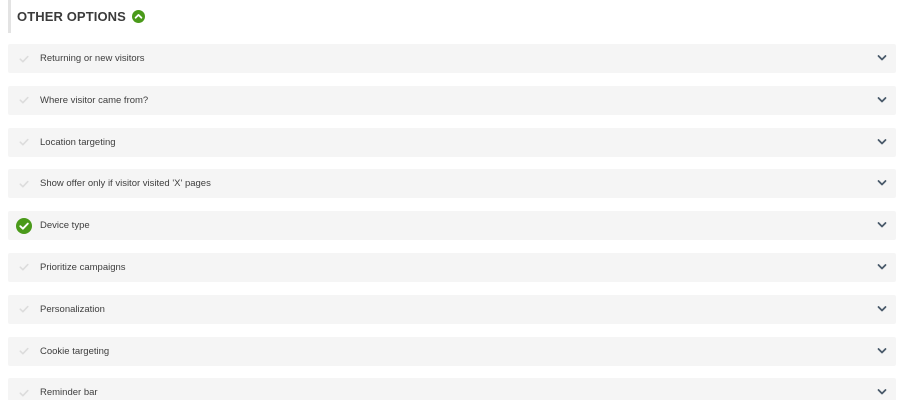  Describe the element at coordinates (452, 351) in the screenshot. I see `option-row: Cookie targeting` at that location.